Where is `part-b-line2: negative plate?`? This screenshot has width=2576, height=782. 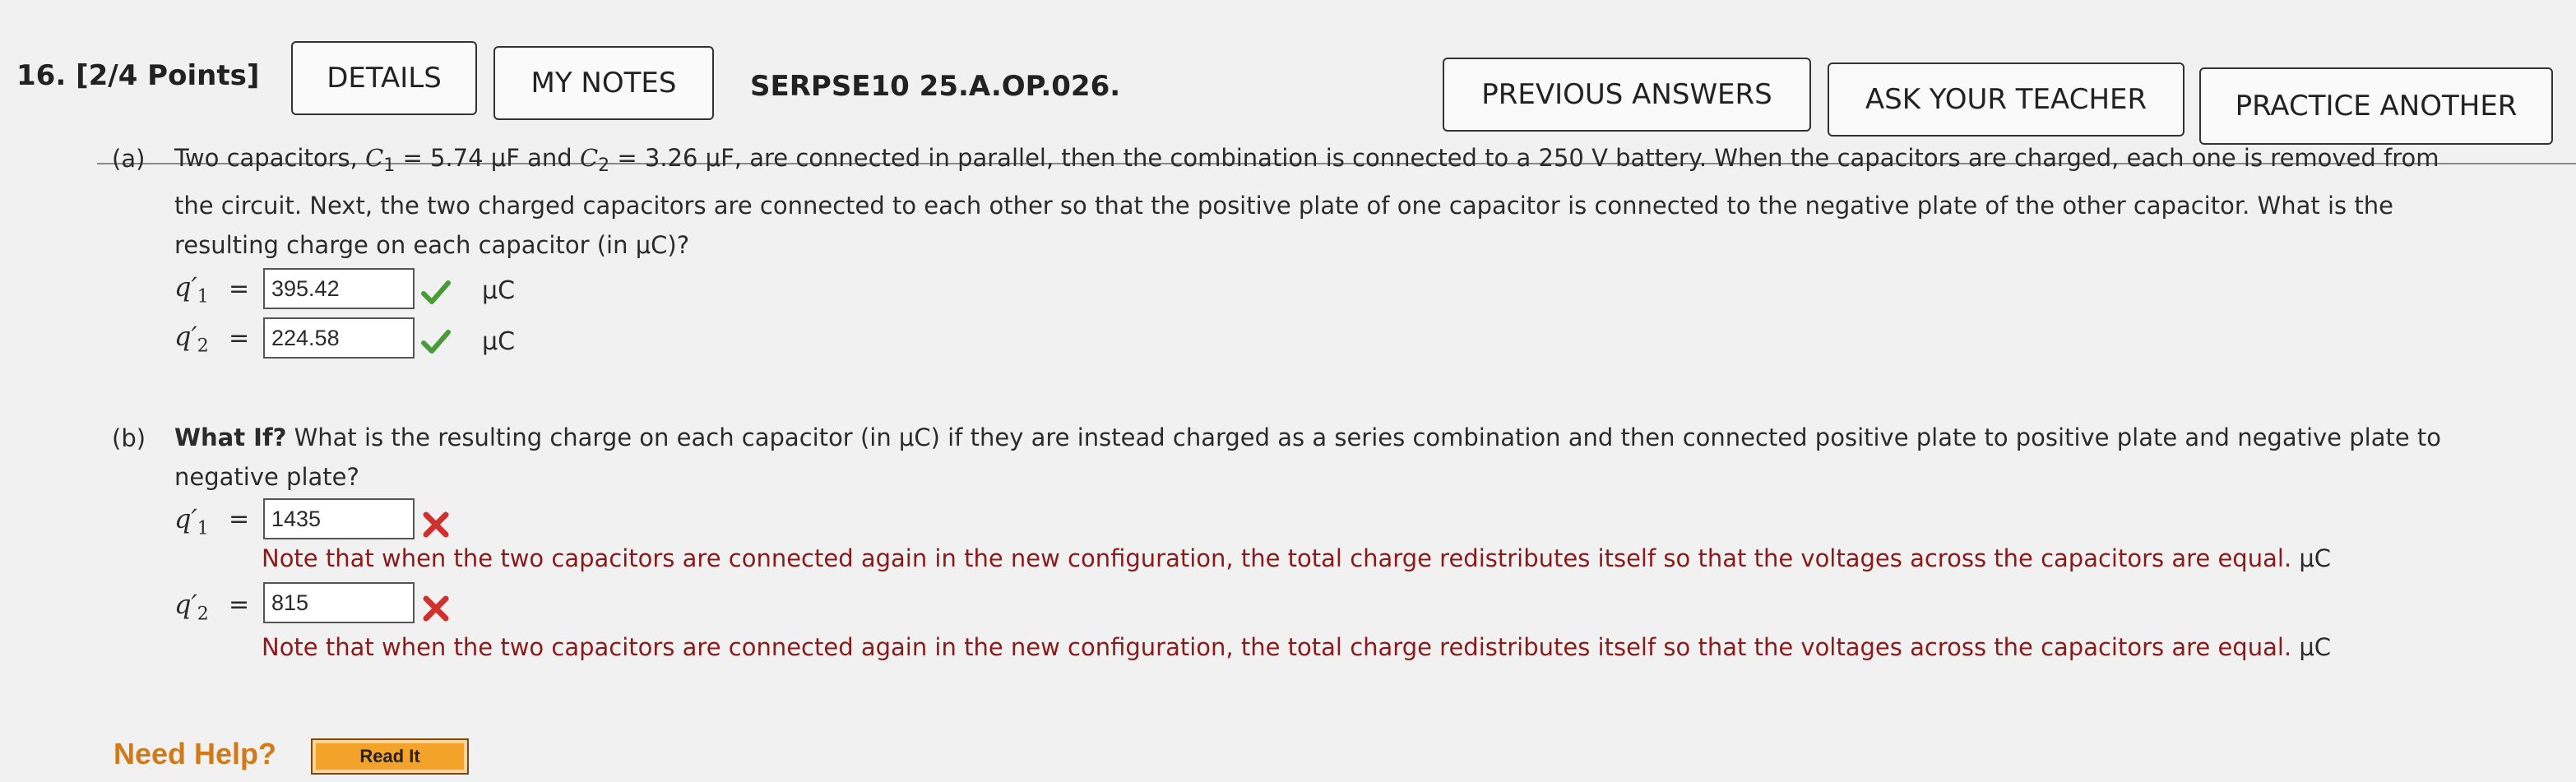 part-b-line2: negative plate? is located at coordinates (266, 477).